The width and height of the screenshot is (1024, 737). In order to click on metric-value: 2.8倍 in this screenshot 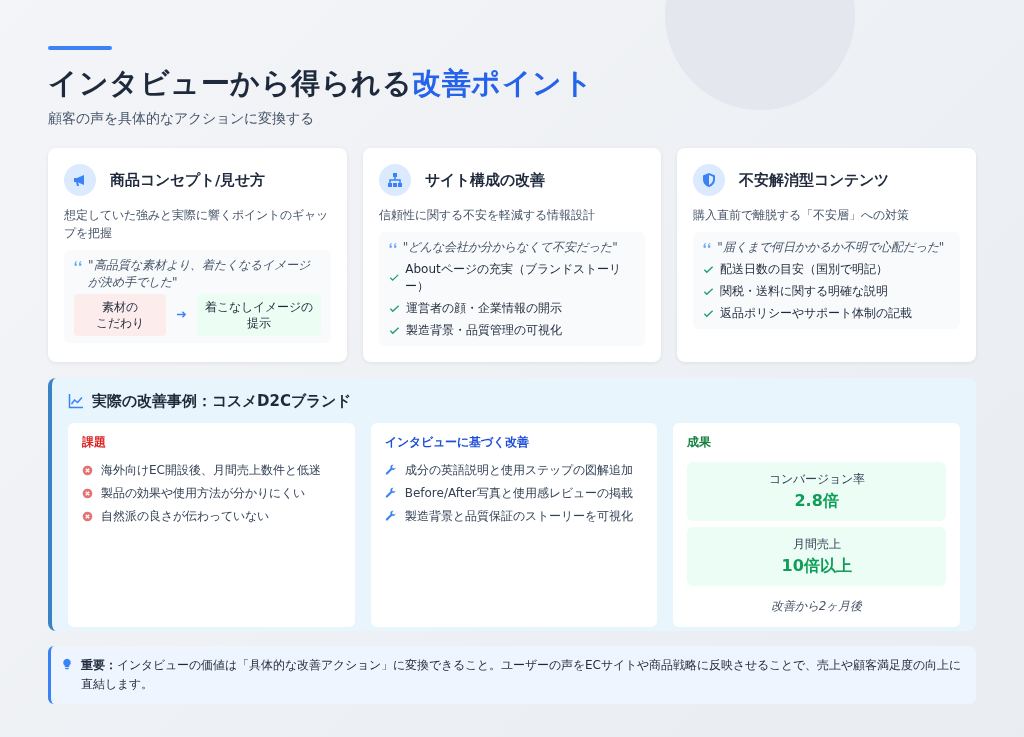, I will do `click(816, 501)`.